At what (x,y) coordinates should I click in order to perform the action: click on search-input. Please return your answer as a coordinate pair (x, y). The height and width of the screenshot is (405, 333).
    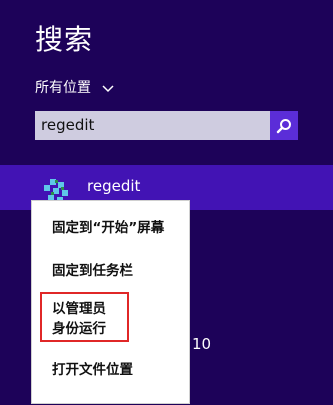
    Looking at the image, I should click on (152, 125).